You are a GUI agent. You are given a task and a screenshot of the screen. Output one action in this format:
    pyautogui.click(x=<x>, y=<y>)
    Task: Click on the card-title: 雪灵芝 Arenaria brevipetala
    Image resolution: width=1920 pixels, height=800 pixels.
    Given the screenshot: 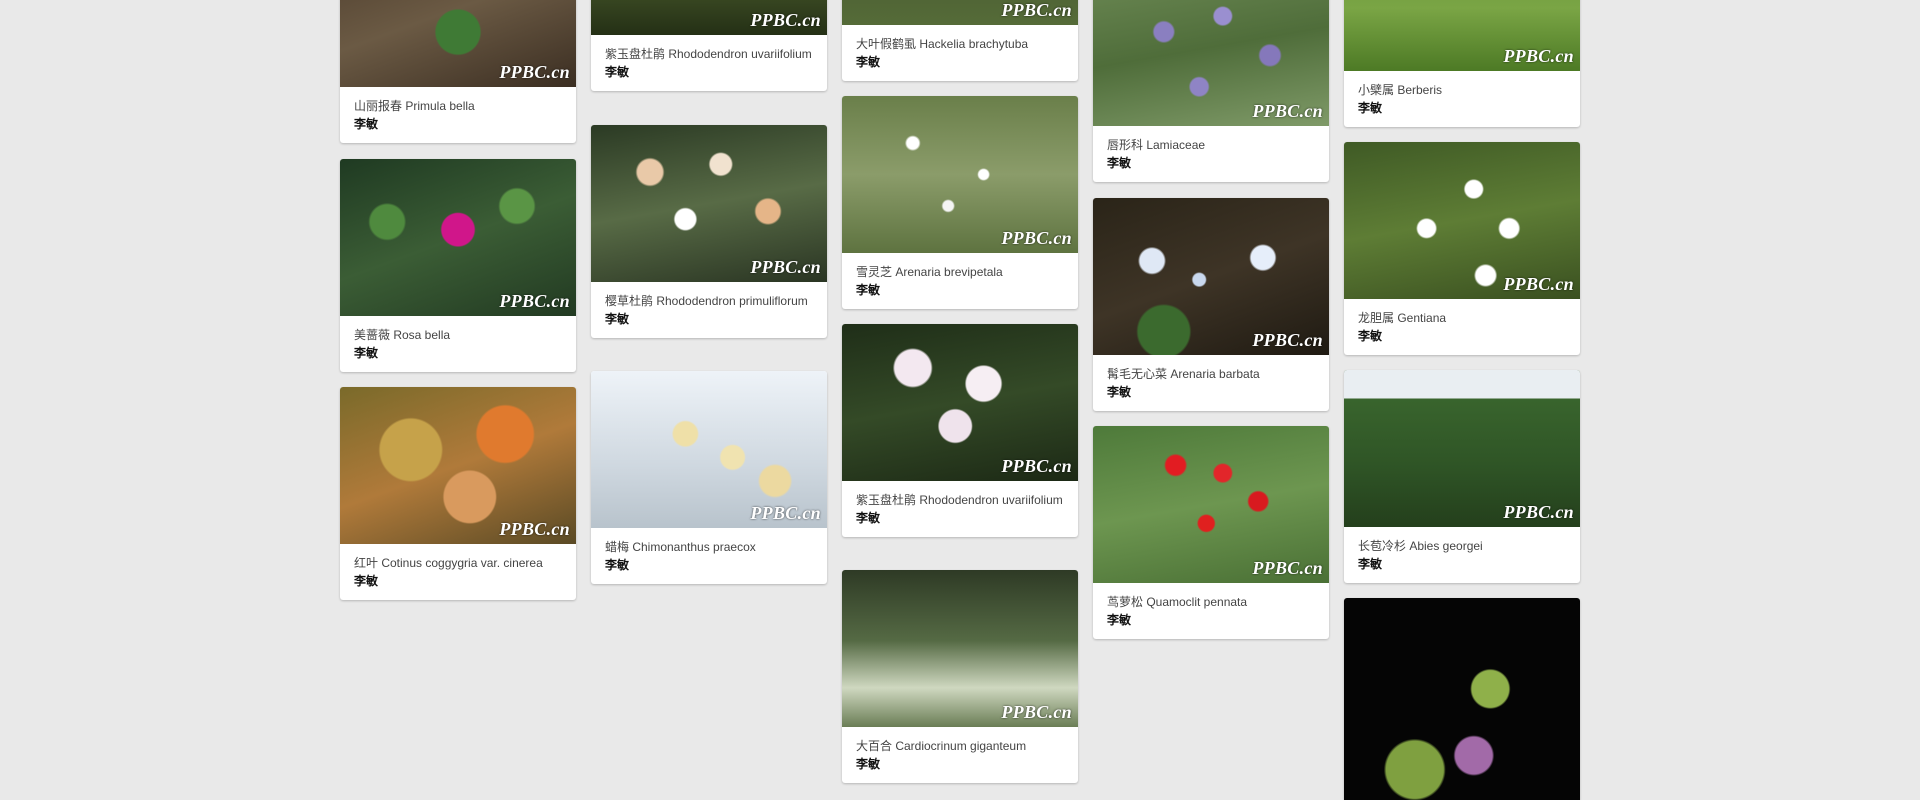 What is the action you would take?
    pyautogui.click(x=960, y=272)
    